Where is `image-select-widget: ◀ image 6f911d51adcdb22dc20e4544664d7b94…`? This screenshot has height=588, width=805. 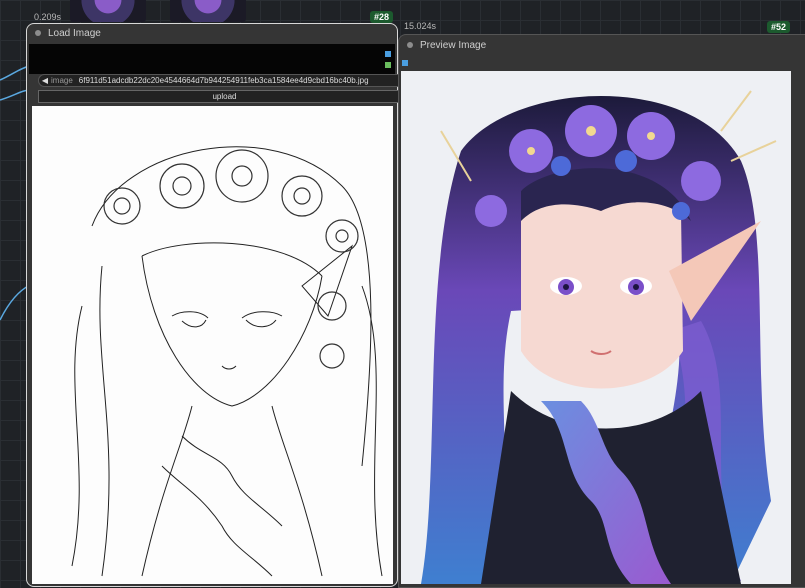
image-select-widget: ◀ image 6f911d51adcdb22dc20e4544664d7b94… is located at coordinates (224, 80).